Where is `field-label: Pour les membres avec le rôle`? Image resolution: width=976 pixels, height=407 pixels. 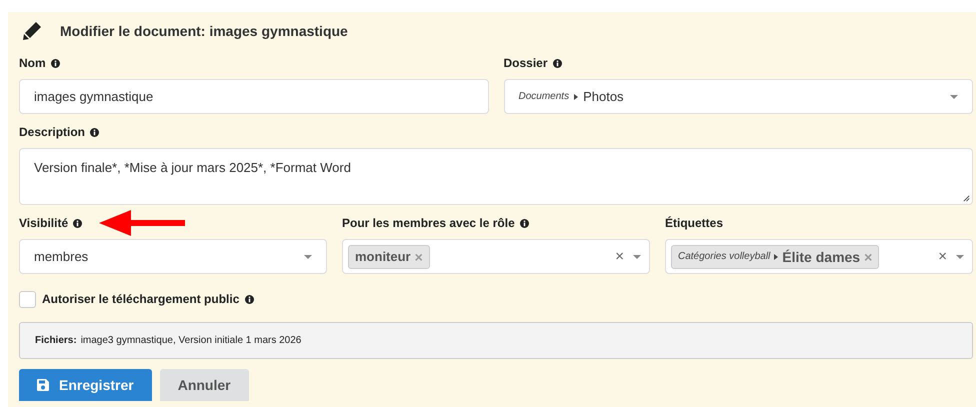
field-label: Pour les membres avec le rôle is located at coordinates (428, 223).